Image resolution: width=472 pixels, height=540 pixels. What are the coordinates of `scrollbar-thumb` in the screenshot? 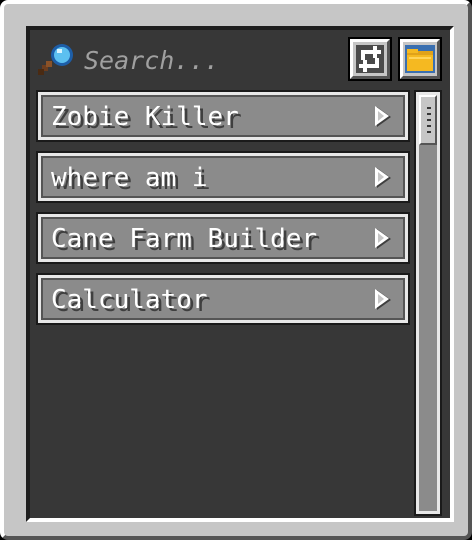 It's located at (428, 120).